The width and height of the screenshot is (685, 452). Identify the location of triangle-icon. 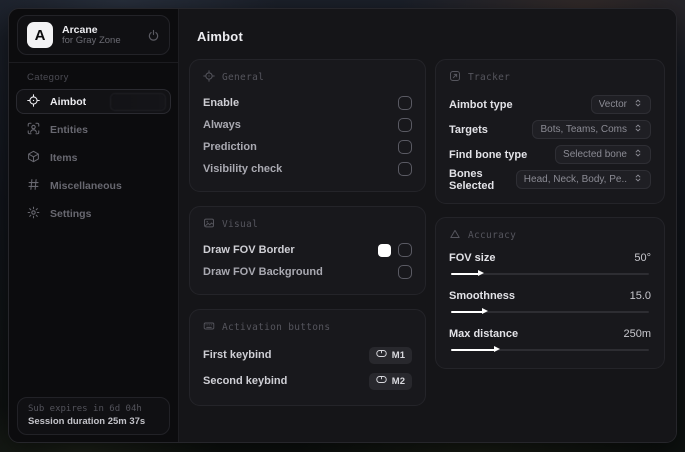
(455, 235).